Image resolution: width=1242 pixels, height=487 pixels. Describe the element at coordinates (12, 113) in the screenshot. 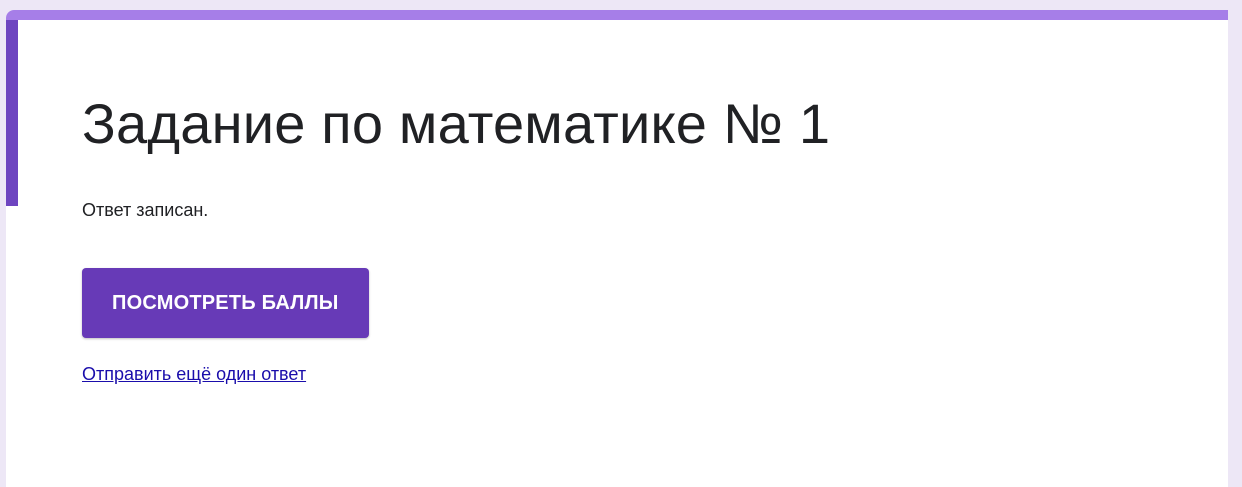

I see `card-left-accent-bar` at that location.